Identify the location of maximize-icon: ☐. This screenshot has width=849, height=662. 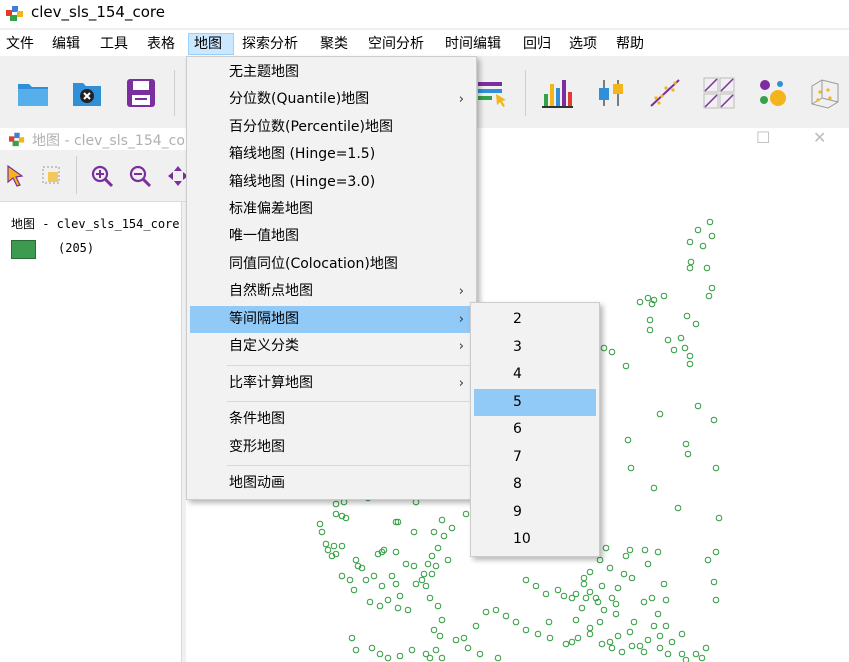
(763, 137).